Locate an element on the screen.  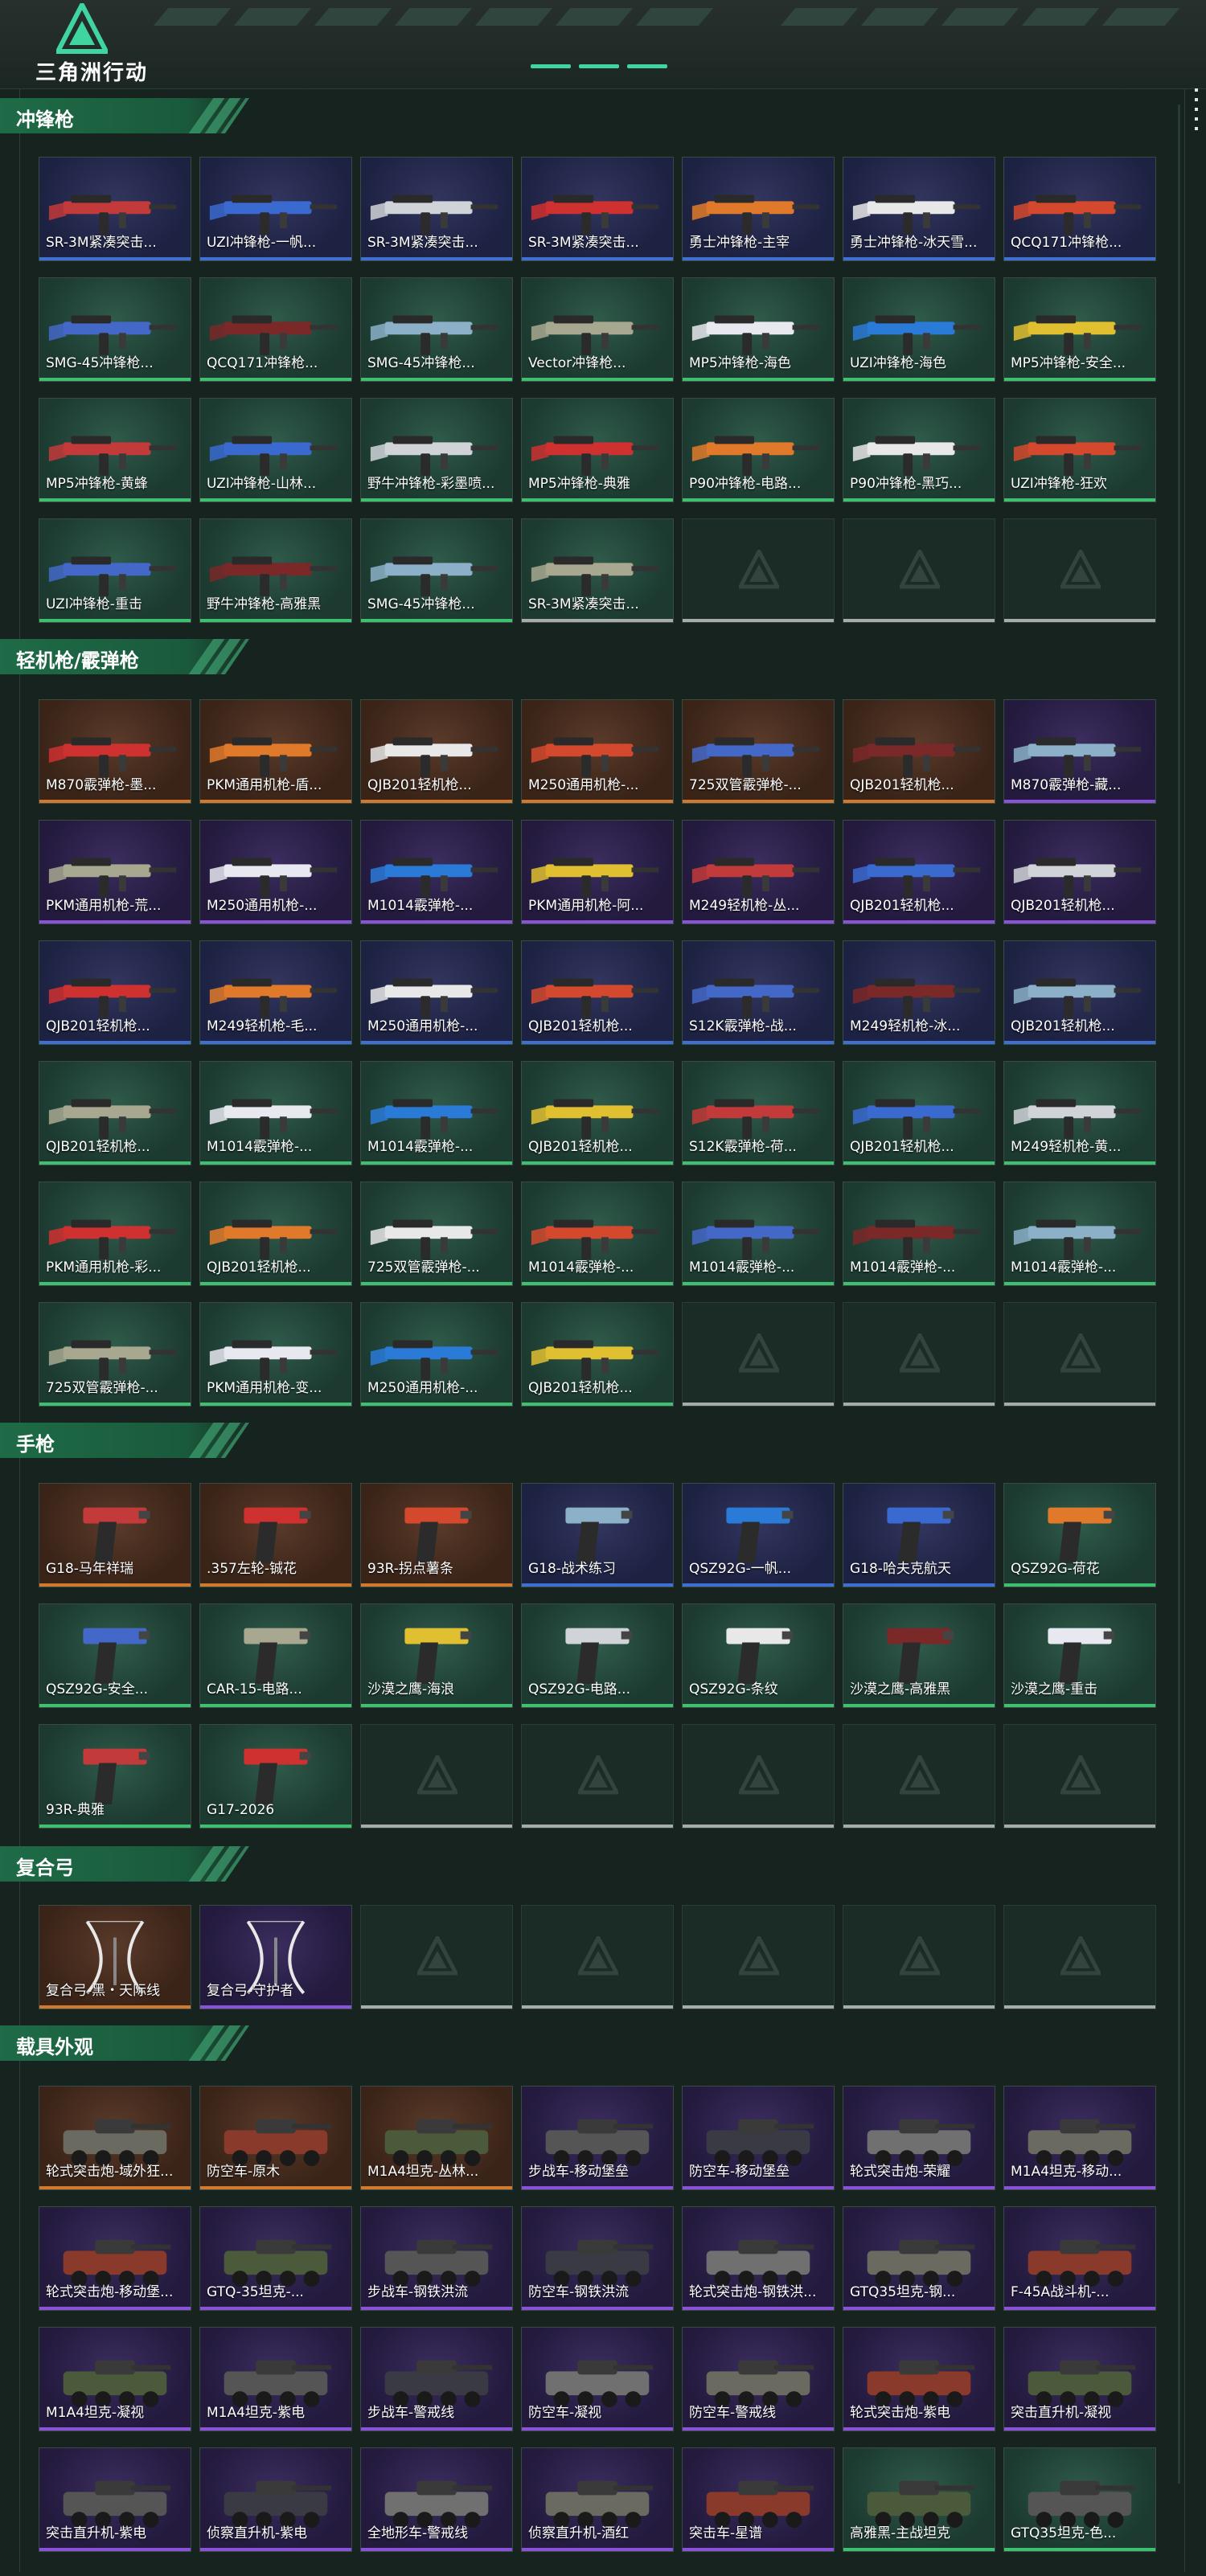
item-tile: G18-哈夫克航天 is located at coordinates (919, 1535).